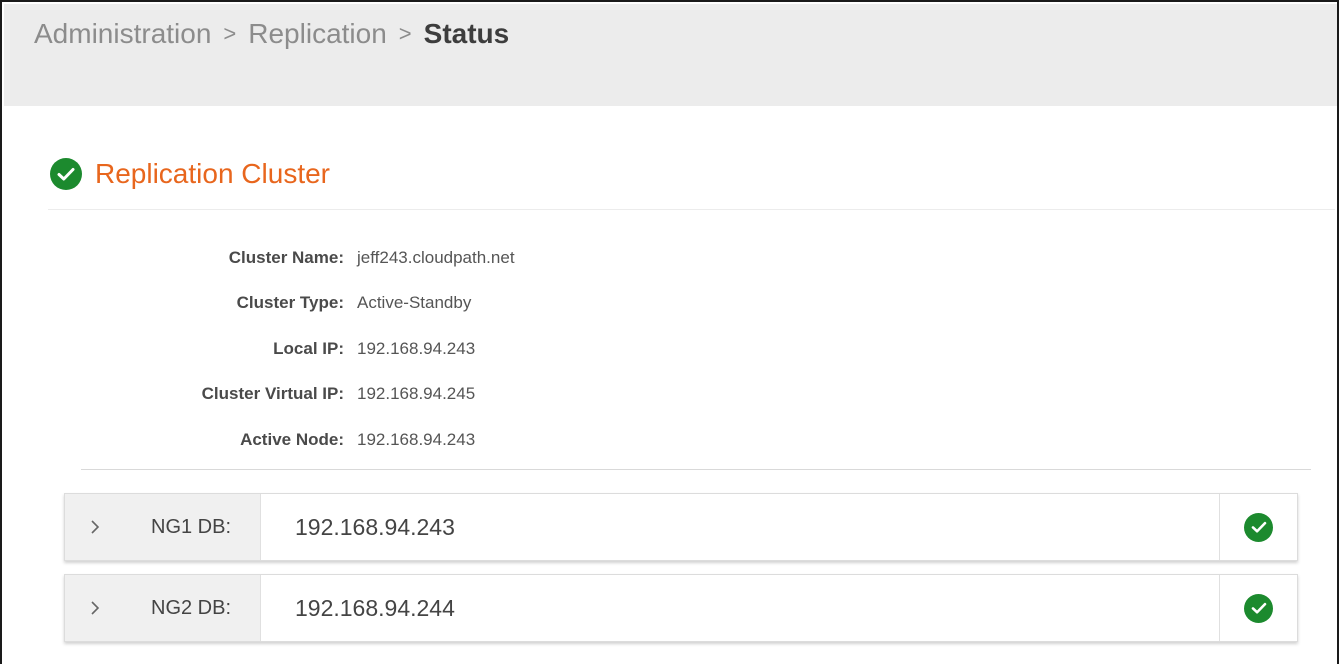 The width and height of the screenshot is (1339, 664). What do you see at coordinates (352, 440) in the screenshot?
I see `info-row-active-node: Active Node: 192.168.94.243` at bounding box center [352, 440].